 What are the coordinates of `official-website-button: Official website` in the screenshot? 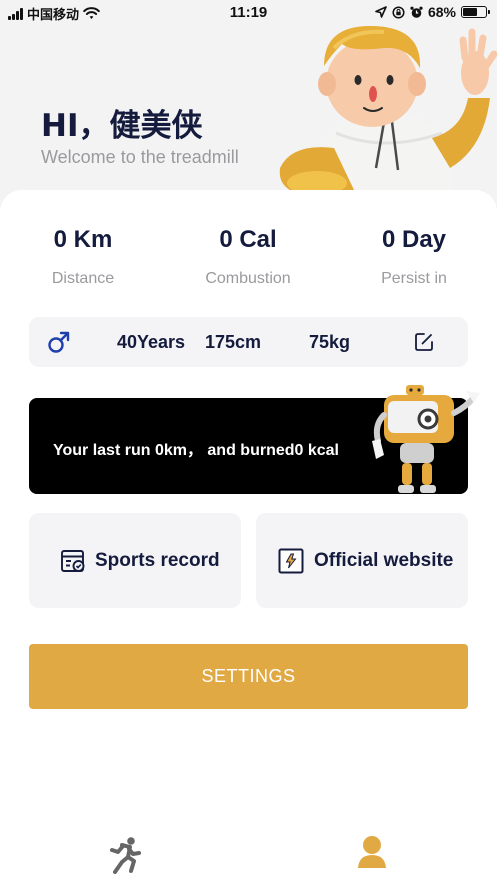 It's located at (362, 560).